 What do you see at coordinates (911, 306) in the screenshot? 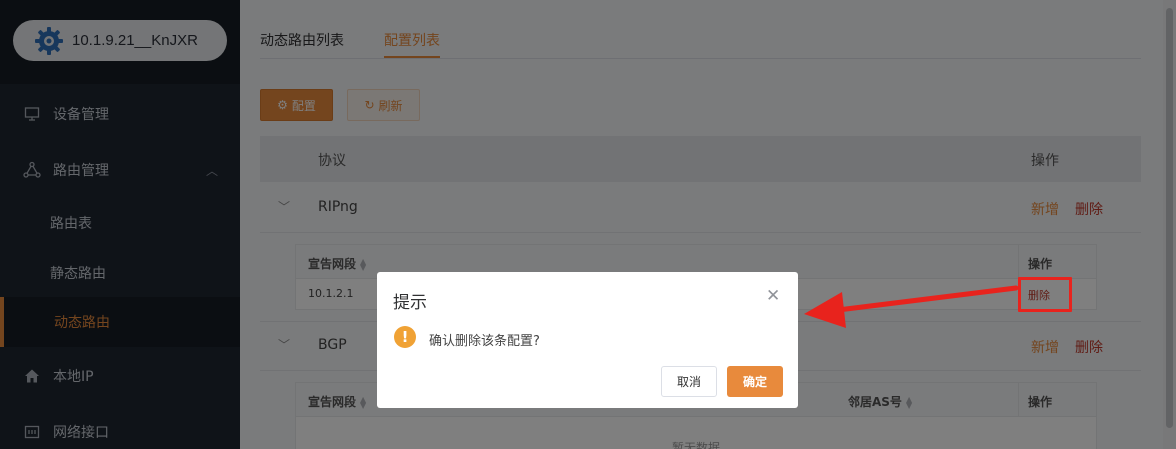
I see `annotation-arrow-icon` at bounding box center [911, 306].